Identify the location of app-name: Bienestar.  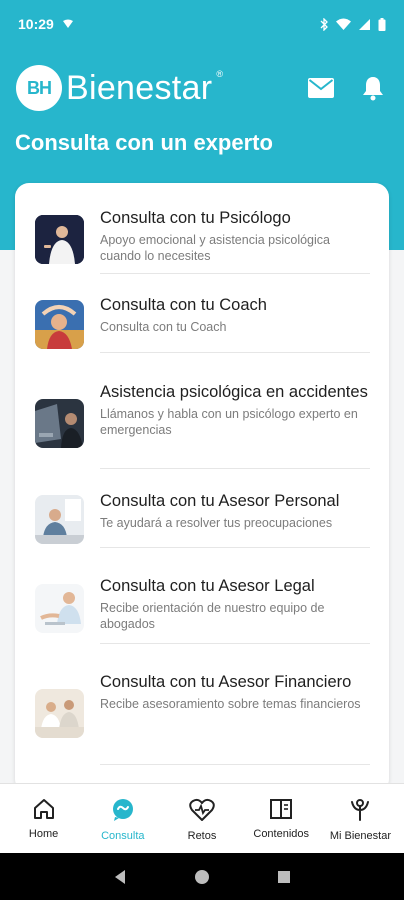
(139, 87).